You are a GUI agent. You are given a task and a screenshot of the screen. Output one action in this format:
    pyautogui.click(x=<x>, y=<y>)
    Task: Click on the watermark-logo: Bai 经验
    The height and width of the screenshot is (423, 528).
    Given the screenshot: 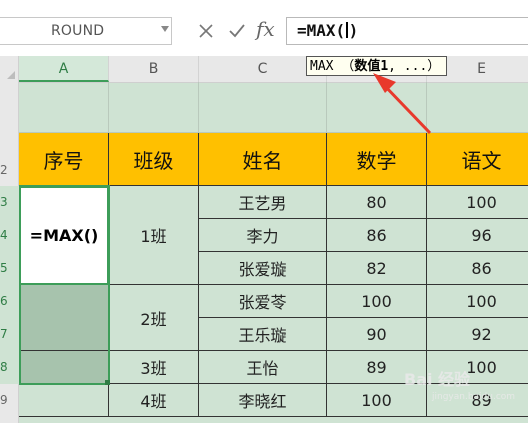 What is the action you would take?
    pyautogui.click(x=437, y=379)
    